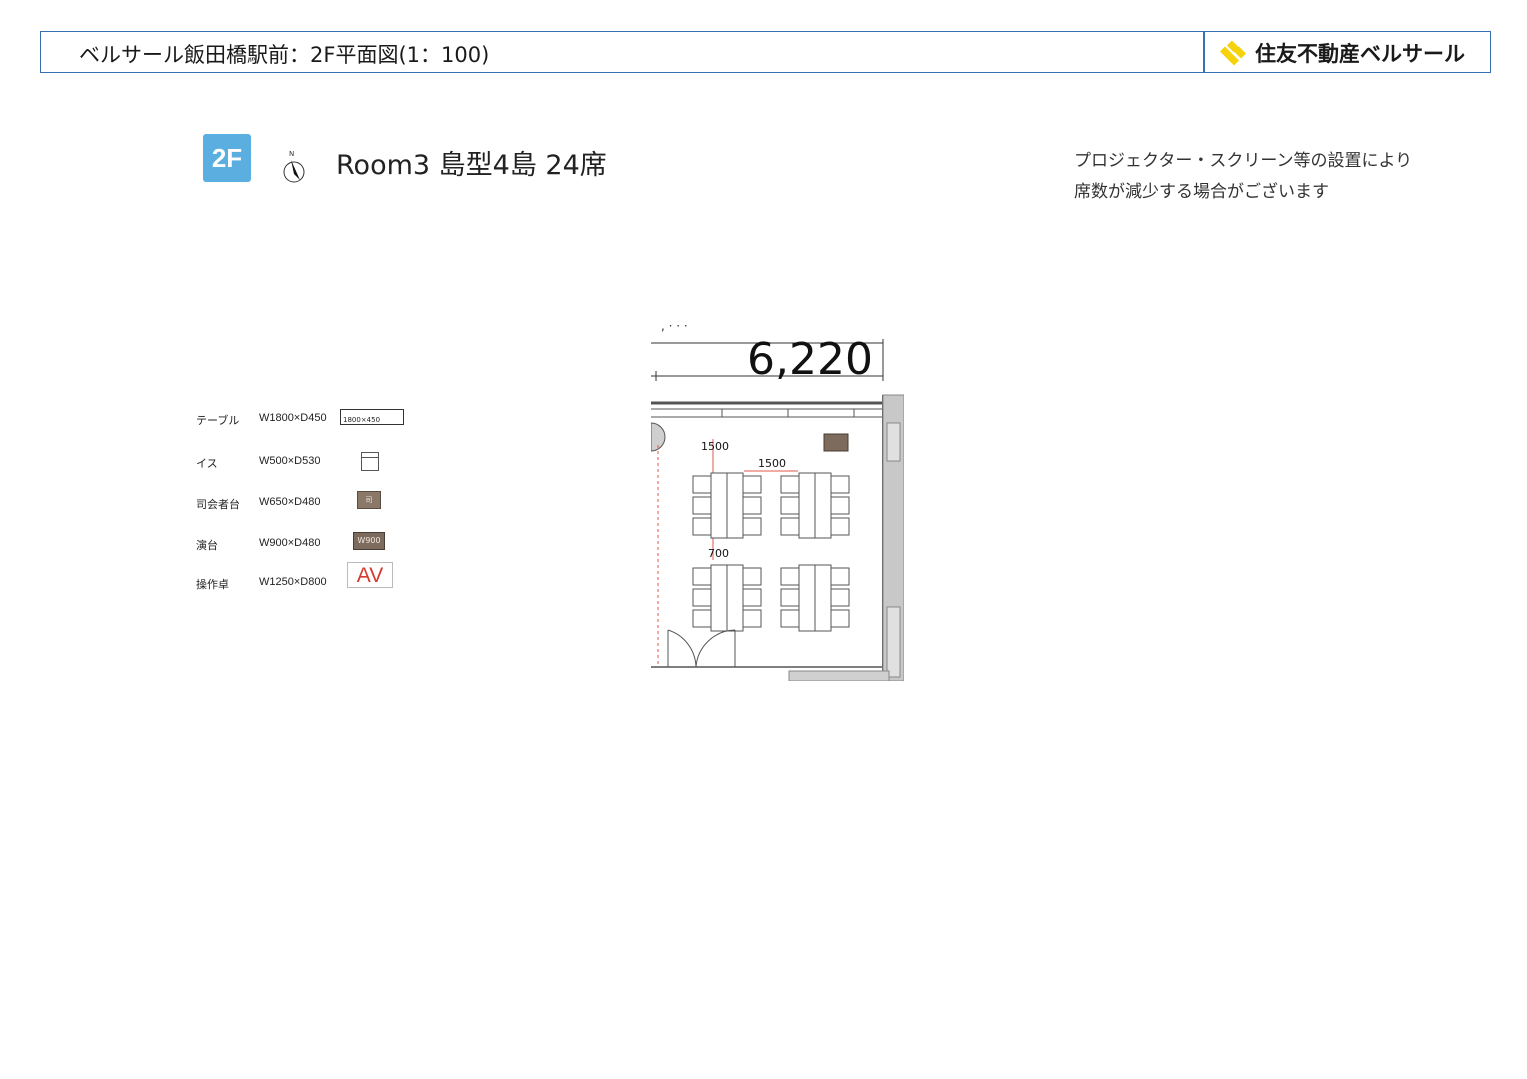 Image resolution: width=1527 pixels, height=1079 pixels. What do you see at coordinates (765, 52) in the screenshot?
I see `header-bar: ベルサール飯田橋駅前：2F平面図(1：100) 住友不動産ベルサール` at bounding box center [765, 52].